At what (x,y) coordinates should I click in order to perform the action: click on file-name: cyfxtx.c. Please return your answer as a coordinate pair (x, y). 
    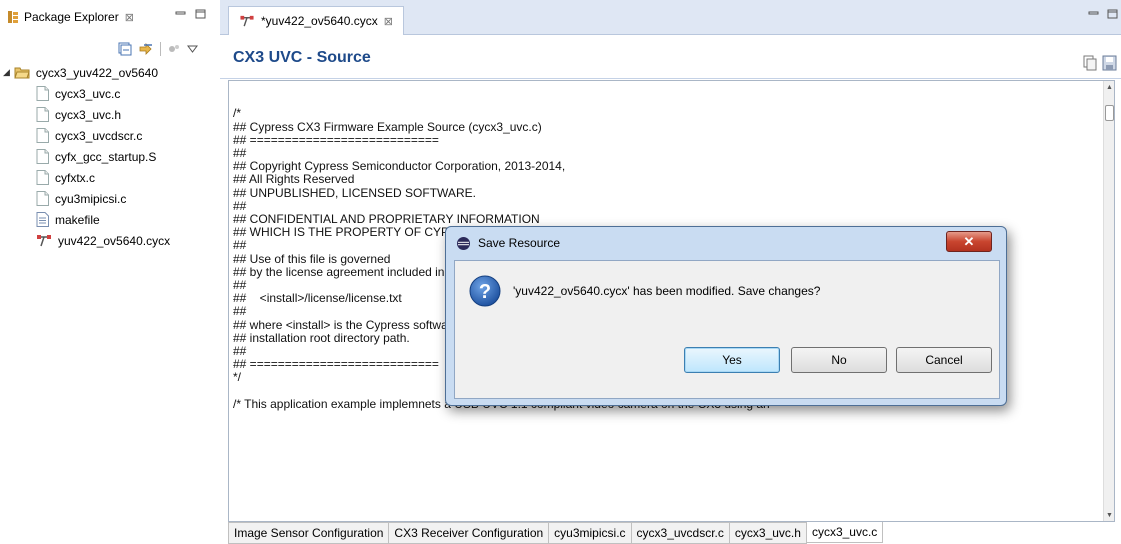
    Looking at the image, I should click on (75, 177).